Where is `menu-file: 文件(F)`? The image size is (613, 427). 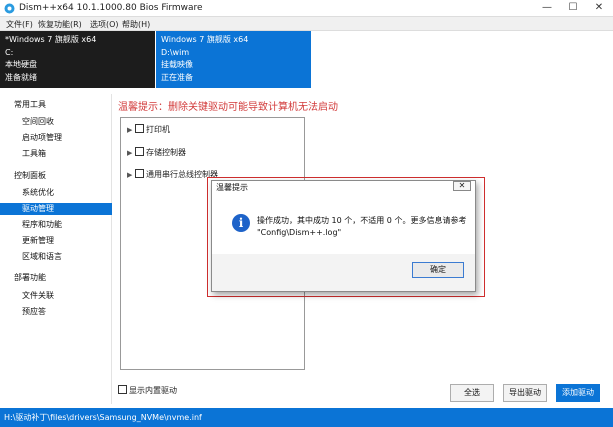
menu-file: 文件(F) is located at coordinates (19, 24).